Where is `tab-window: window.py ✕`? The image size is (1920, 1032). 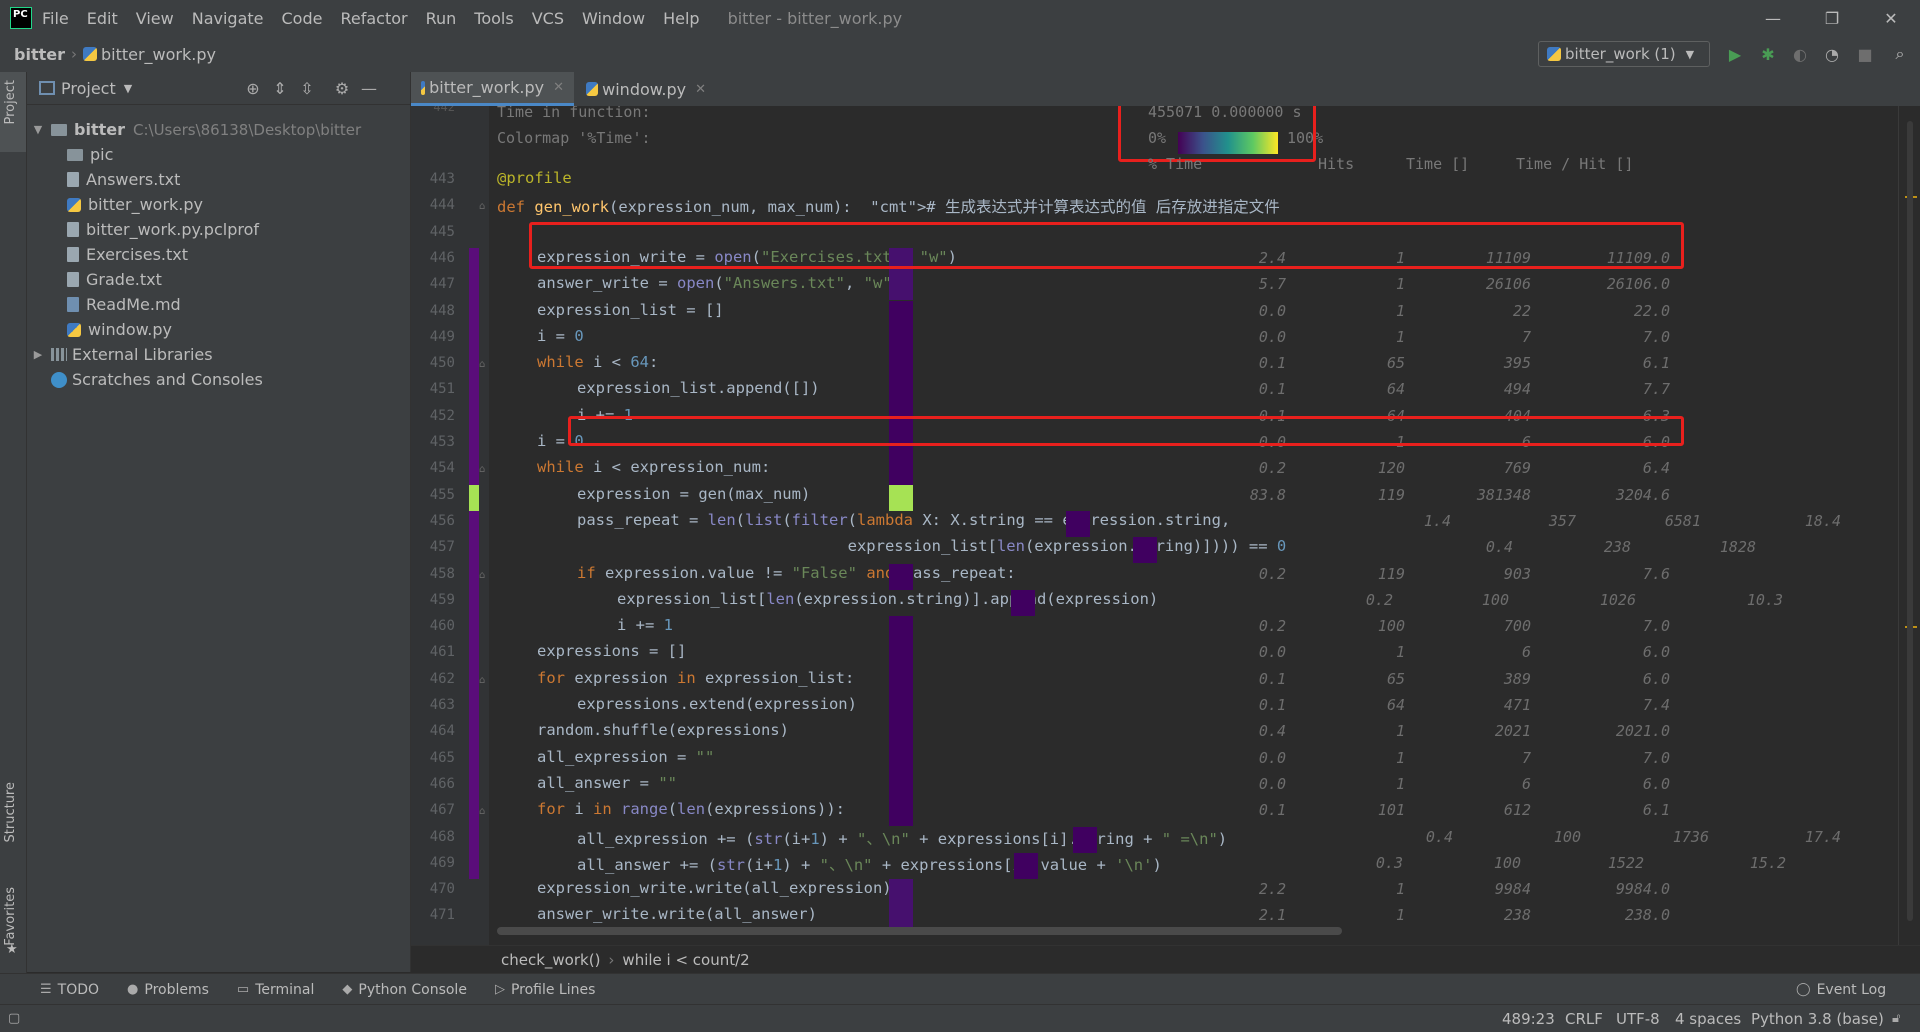 tab-window: window.py ✕ is located at coordinates (646, 89).